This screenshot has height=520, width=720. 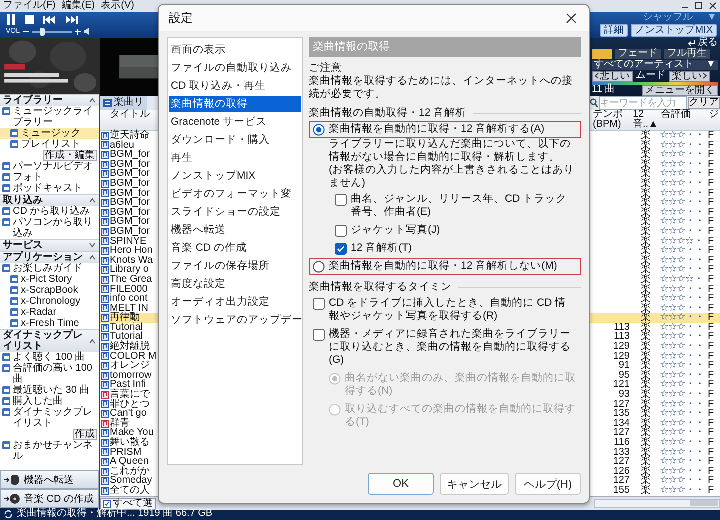 I want to click on option-label: 楽曲情報を自動的に取得・12 音解析する(A), so click(x=437, y=129).